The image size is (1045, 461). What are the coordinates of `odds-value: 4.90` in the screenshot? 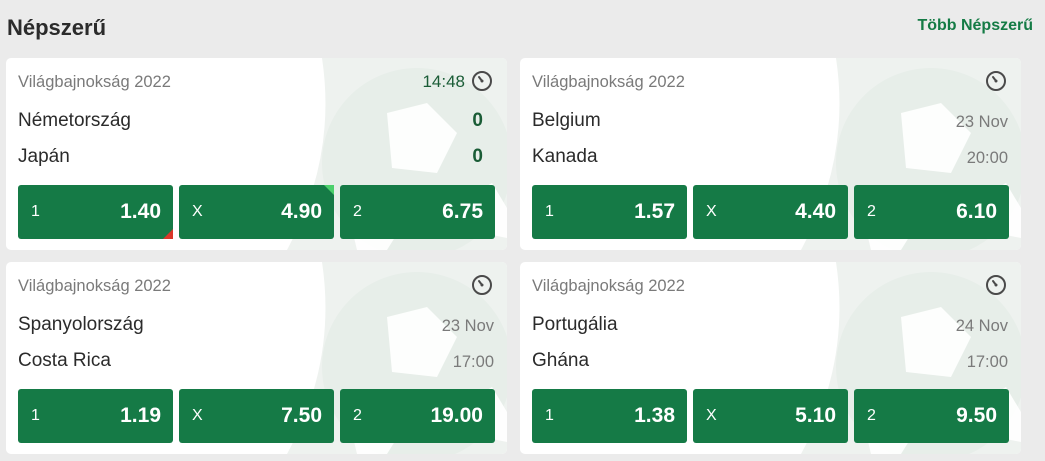 It's located at (301, 211).